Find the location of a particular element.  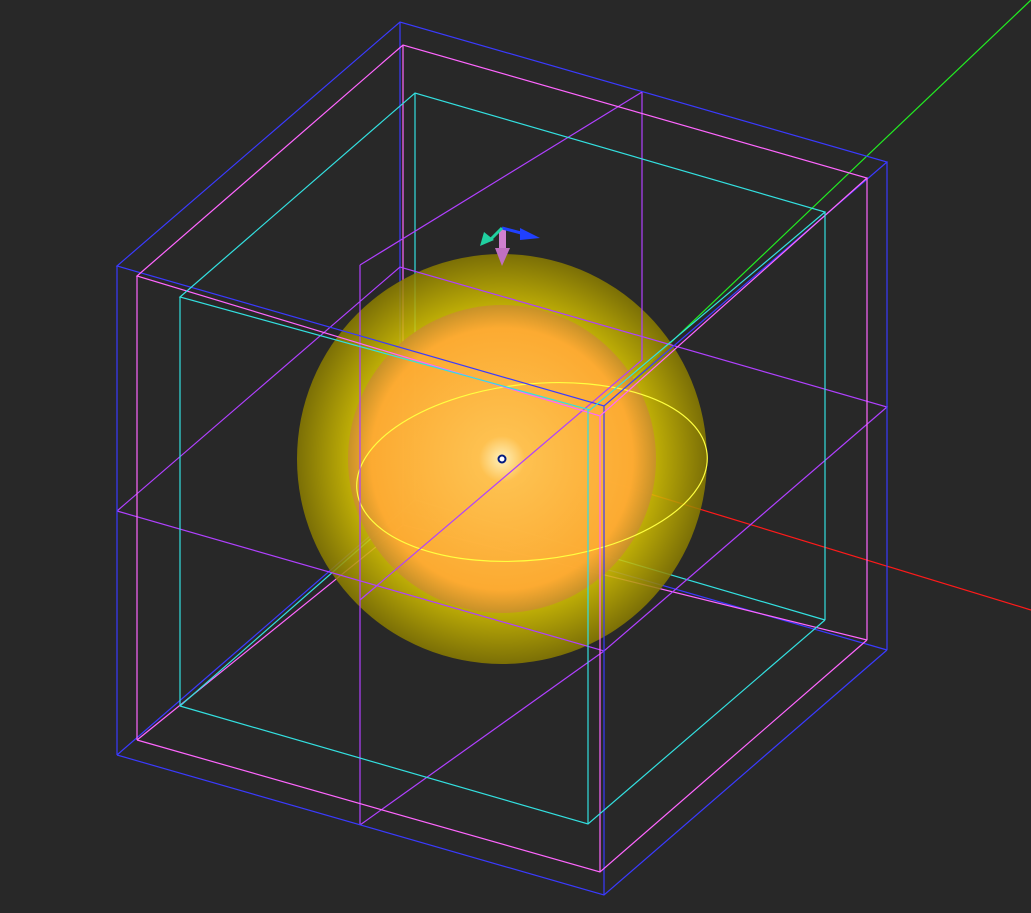

move-arrow-x-icon is located at coordinates (520, 233).